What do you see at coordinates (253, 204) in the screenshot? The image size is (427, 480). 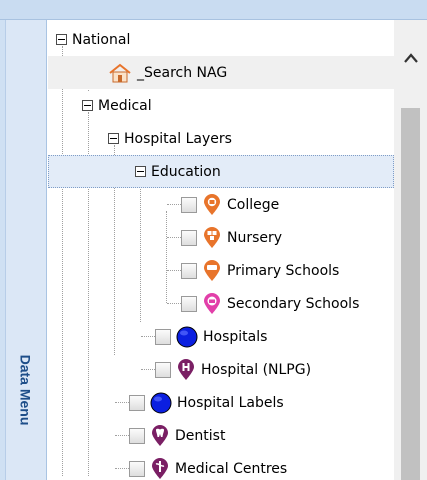 I see `node-label: College` at bounding box center [253, 204].